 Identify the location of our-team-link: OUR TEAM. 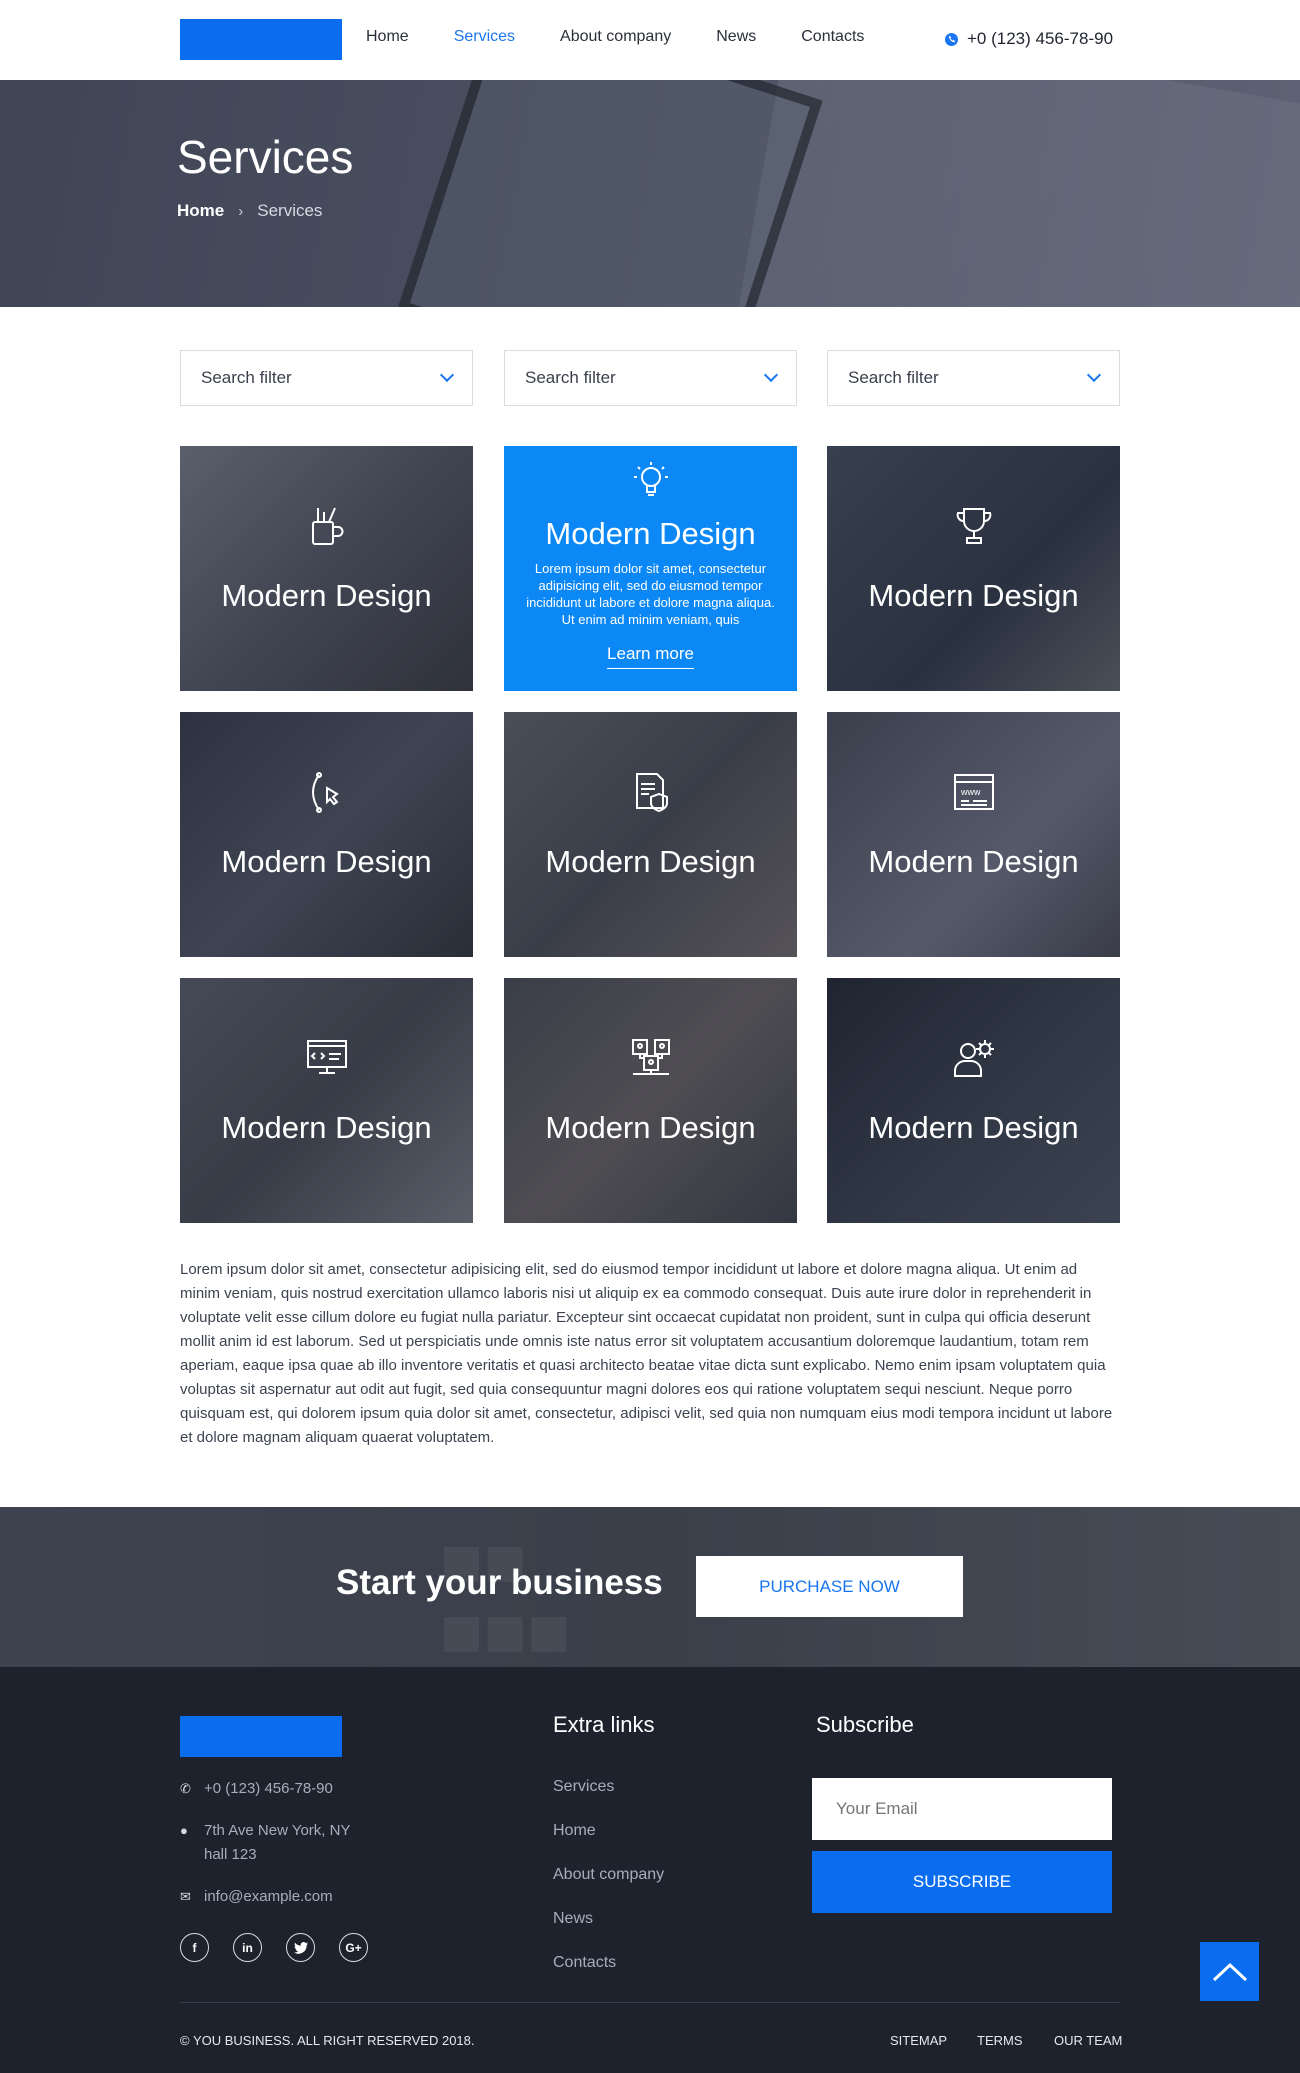
(1088, 2040).